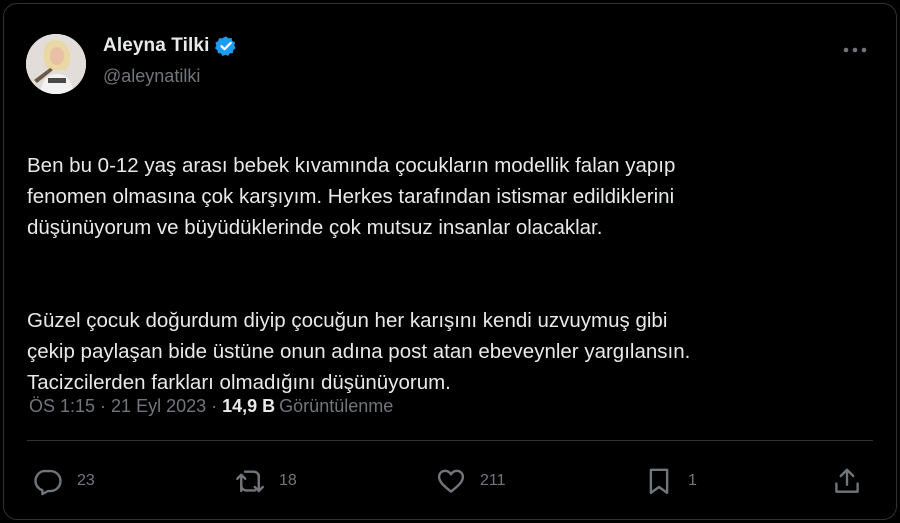 This screenshot has height=523, width=900. I want to click on views-count: 14,9 B, so click(249, 406).